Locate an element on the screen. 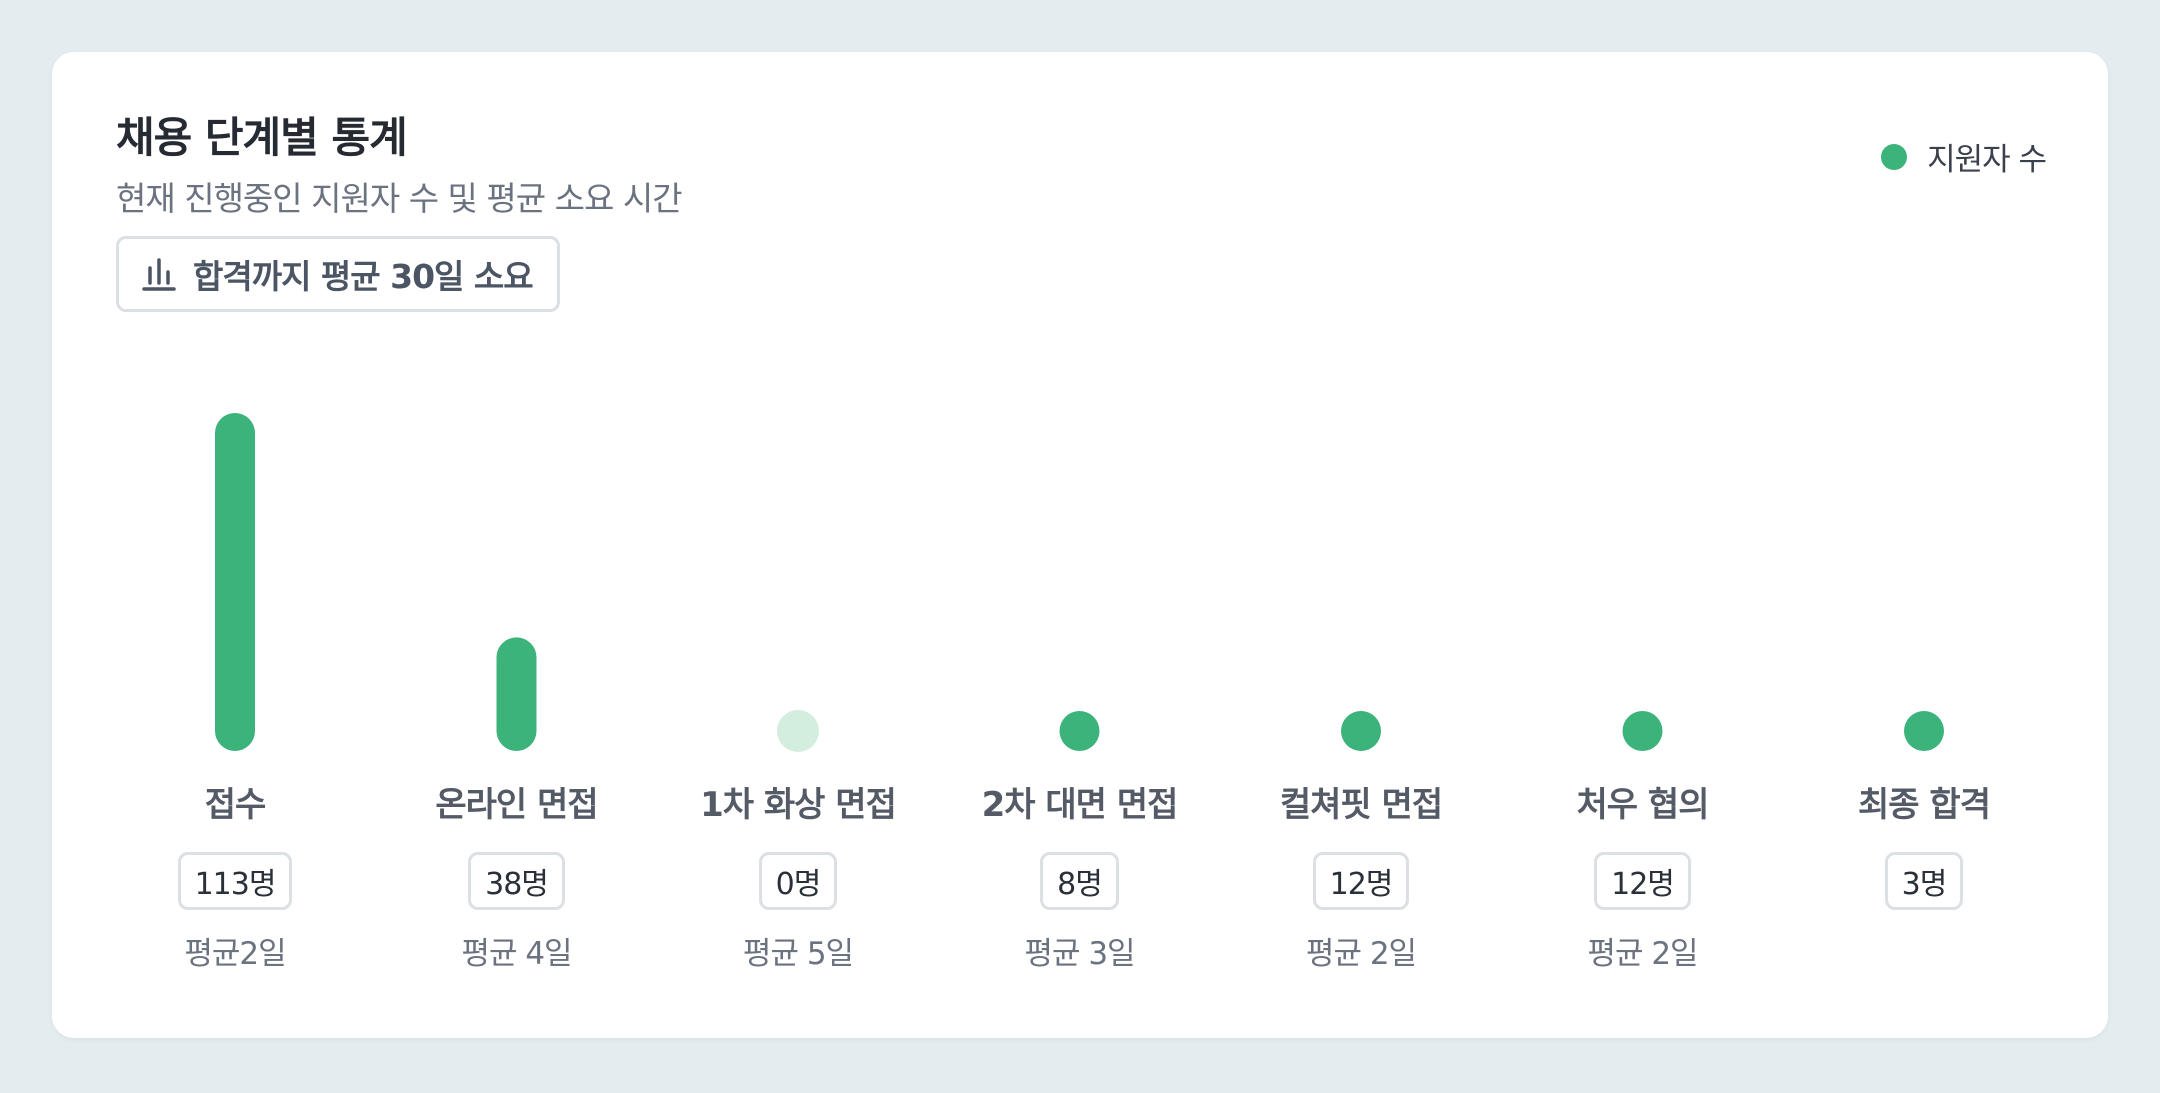 This screenshot has height=1093, width=2160. applicant-count-badge: 0명 is located at coordinates (798, 881).